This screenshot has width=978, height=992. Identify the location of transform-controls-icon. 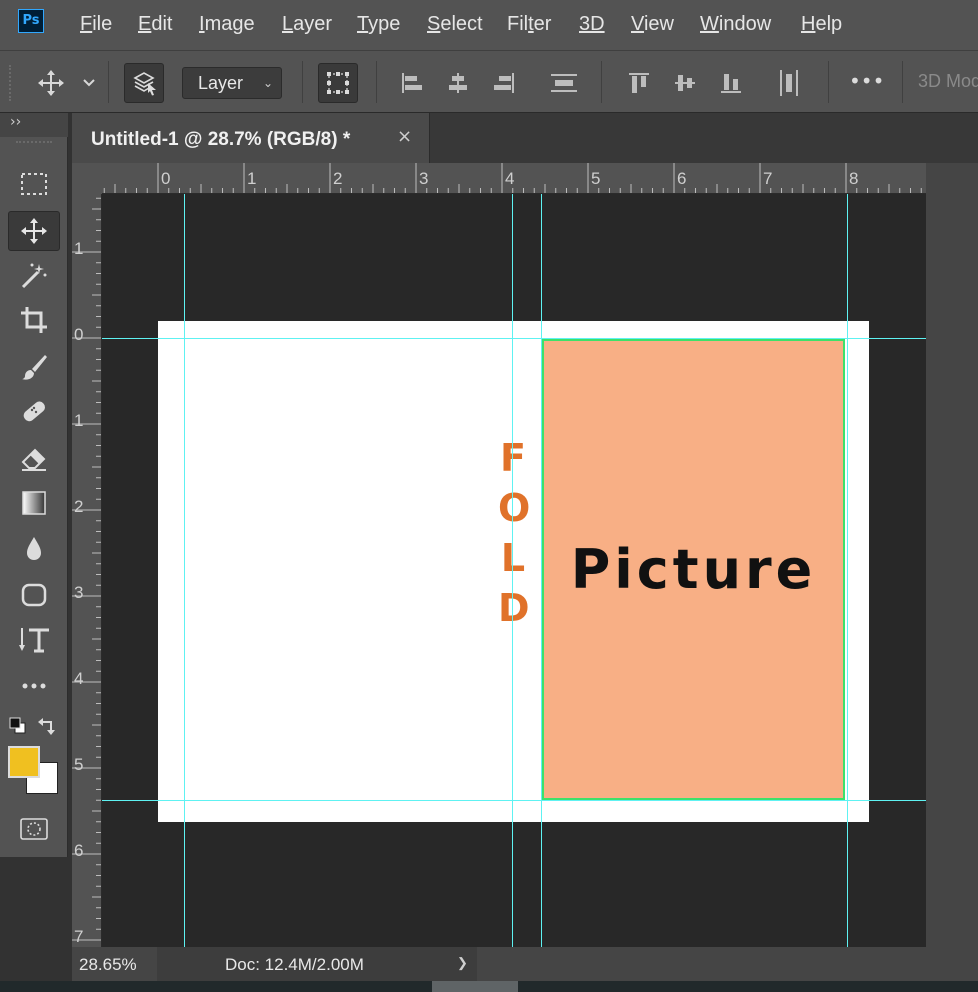
(338, 83).